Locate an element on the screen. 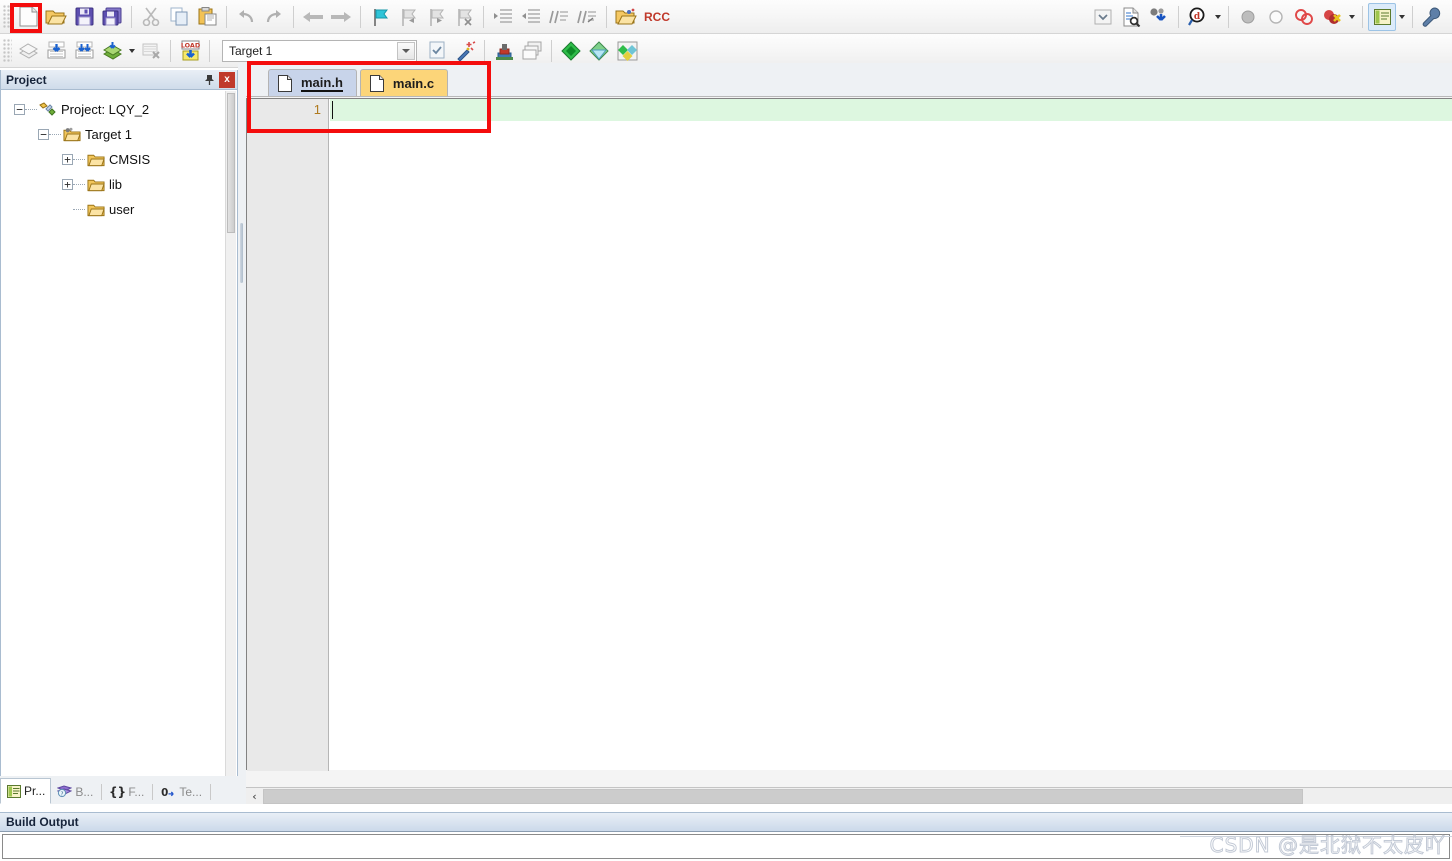  manage-project-items-button is located at coordinates (504, 51).